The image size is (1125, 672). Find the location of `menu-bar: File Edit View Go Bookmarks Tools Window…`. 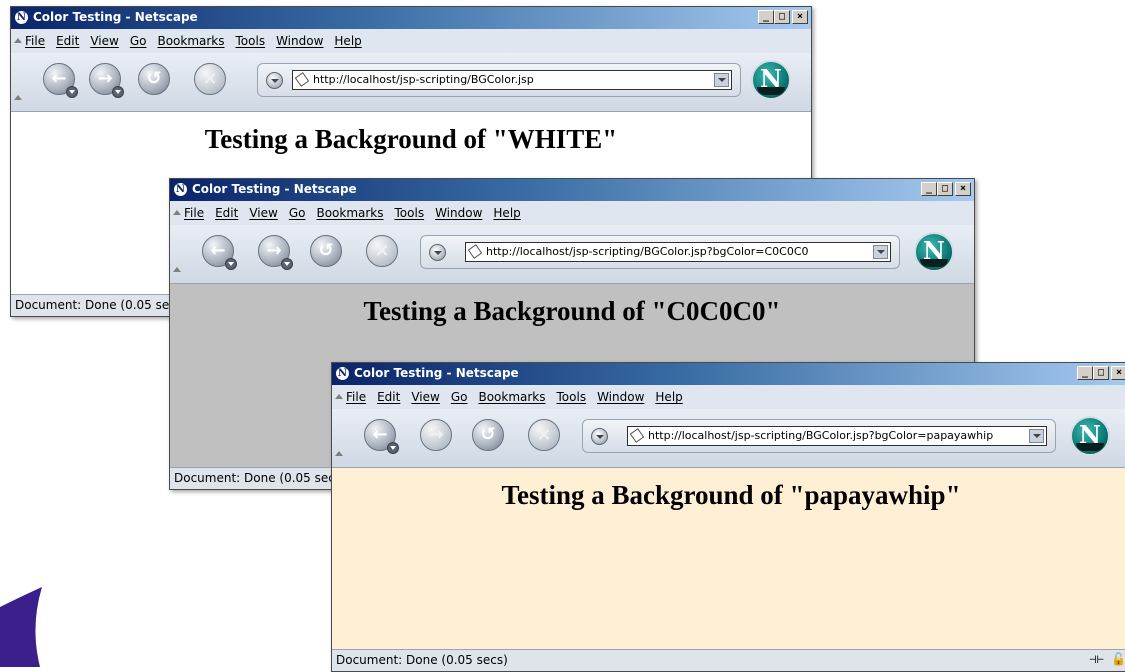

menu-bar: File Edit View Go Bookmarks Tools Window… is located at coordinates (411, 41).